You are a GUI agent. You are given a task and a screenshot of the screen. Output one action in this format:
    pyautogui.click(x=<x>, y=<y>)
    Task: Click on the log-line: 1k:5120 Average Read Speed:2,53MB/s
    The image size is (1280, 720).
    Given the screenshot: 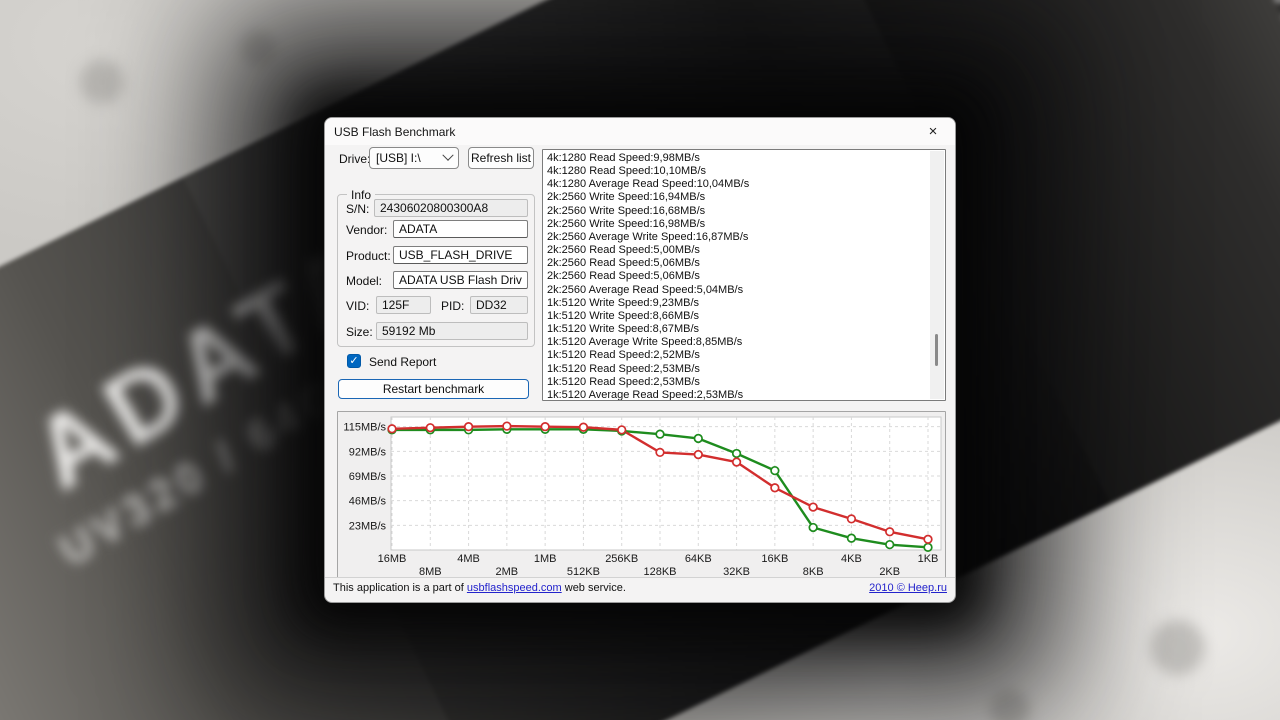 What is the action you would take?
    pyautogui.click(x=645, y=394)
    